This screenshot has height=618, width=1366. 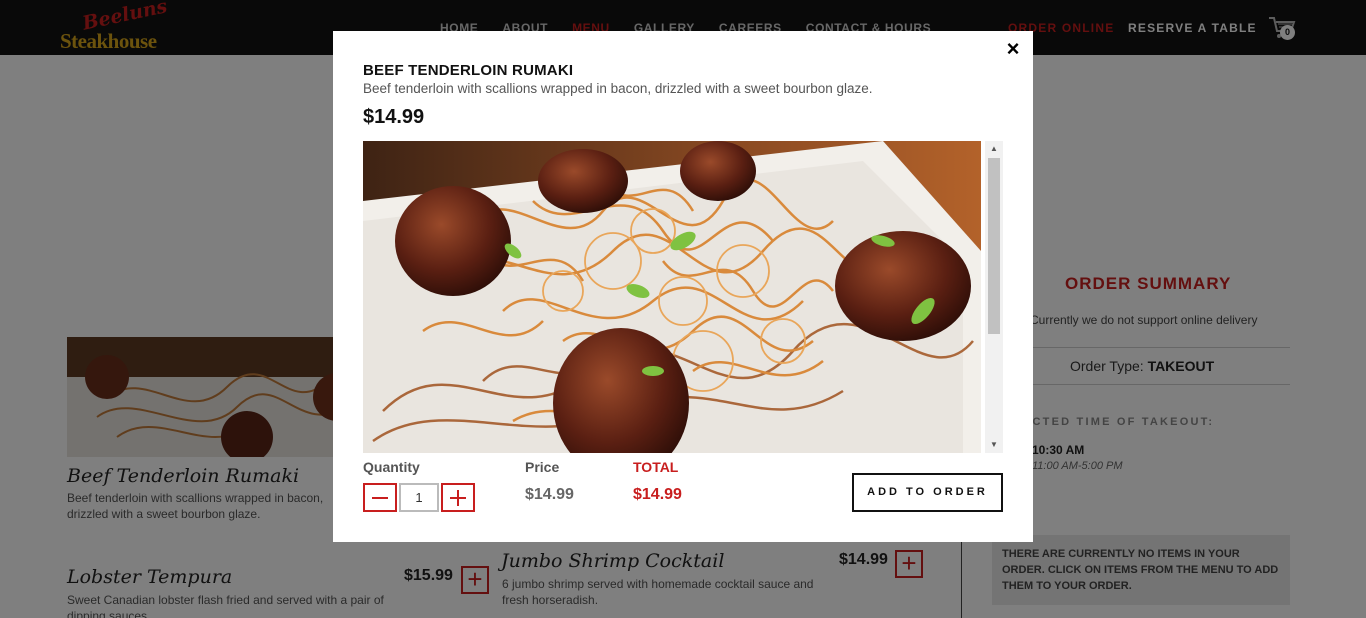 I want to click on decrease-quantity-button, so click(x=380, y=497).